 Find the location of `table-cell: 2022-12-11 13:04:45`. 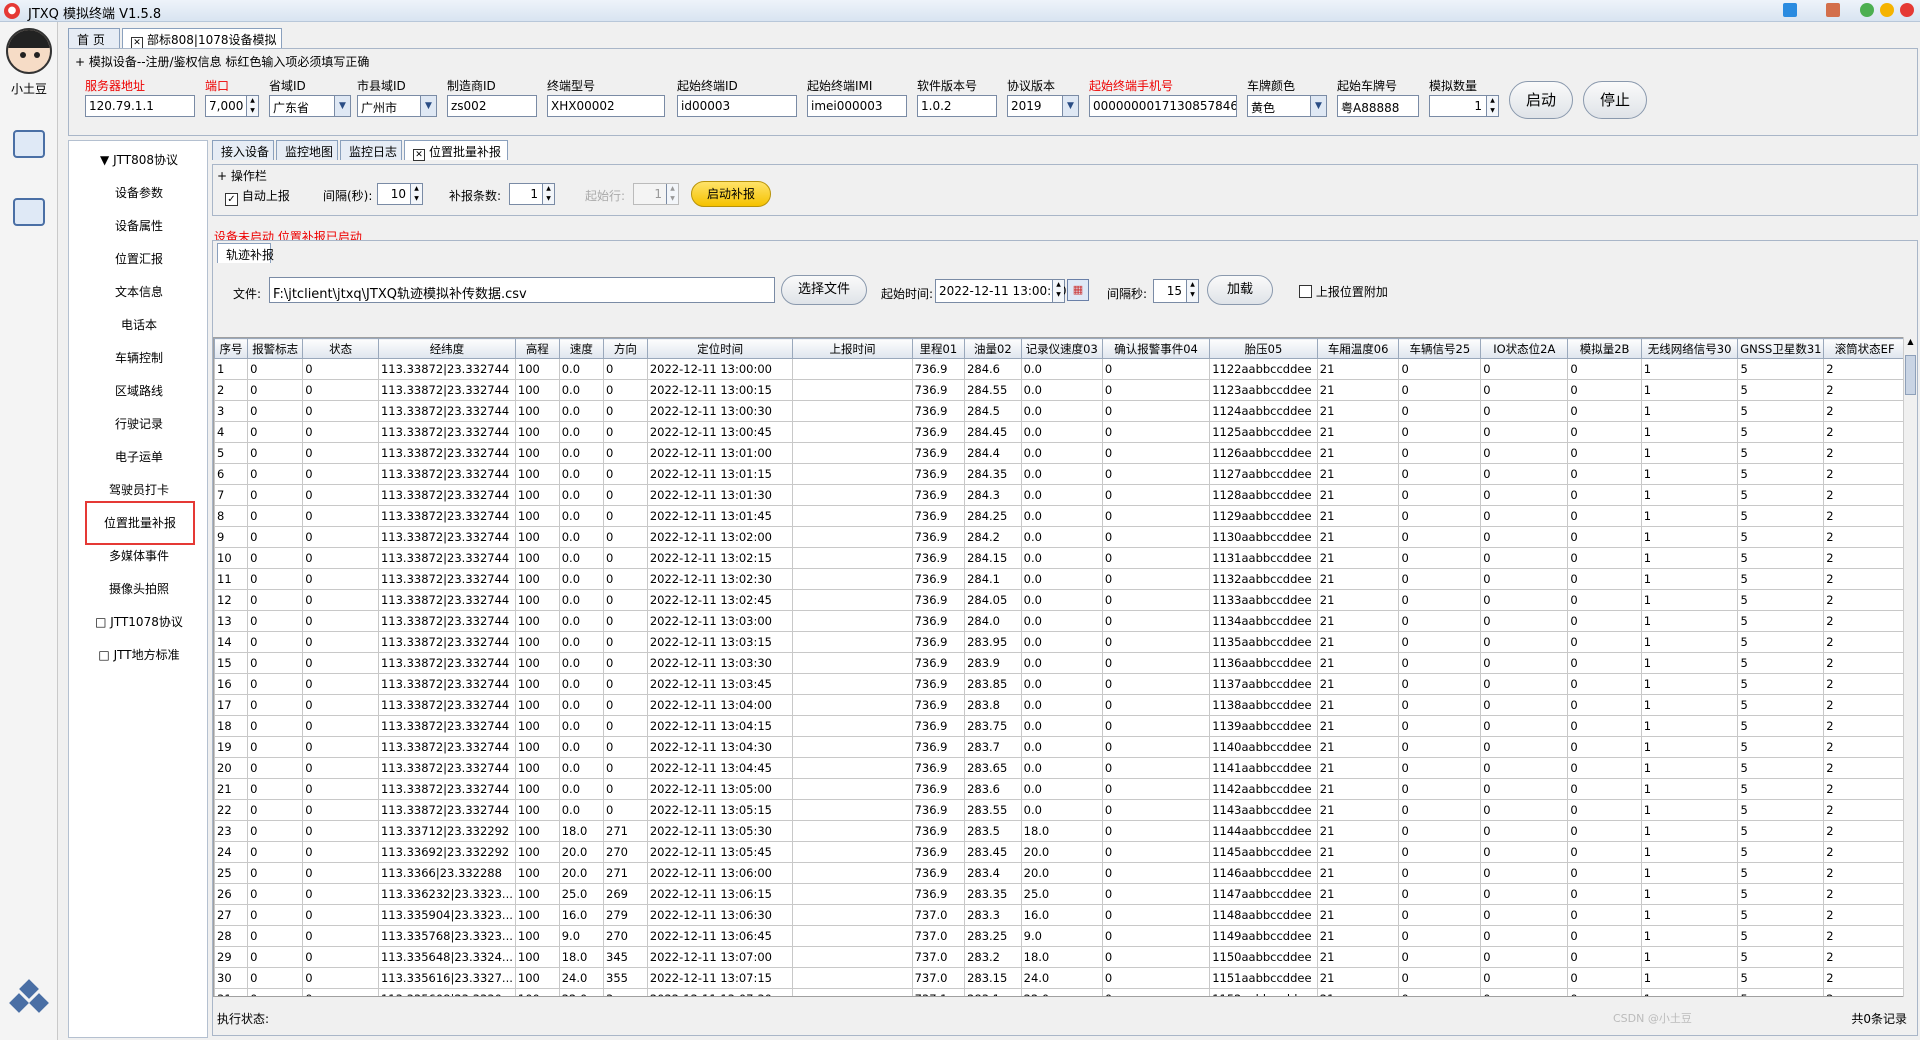

table-cell: 2022-12-11 13:04:45 is located at coordinates (720, 768).